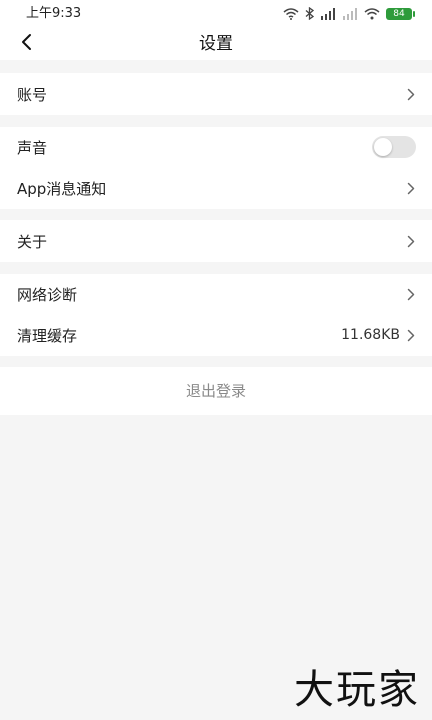 Image resolution: width=432 pixels, height=720 pixels. I want to click on watermark-text: 大玩家, so click(357, 690).